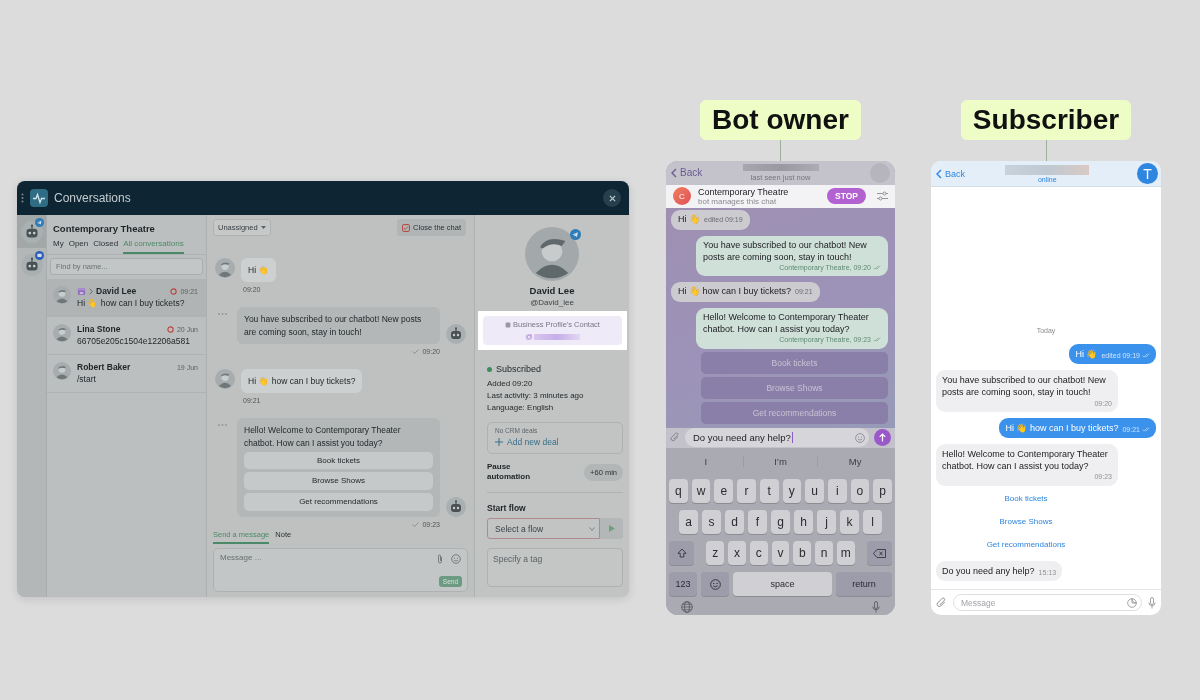 The height and width of the screenshot is (700, 1200). Describe the element at coordinates (499, 442) in the screenshot. I see `plus-icon` at that location.